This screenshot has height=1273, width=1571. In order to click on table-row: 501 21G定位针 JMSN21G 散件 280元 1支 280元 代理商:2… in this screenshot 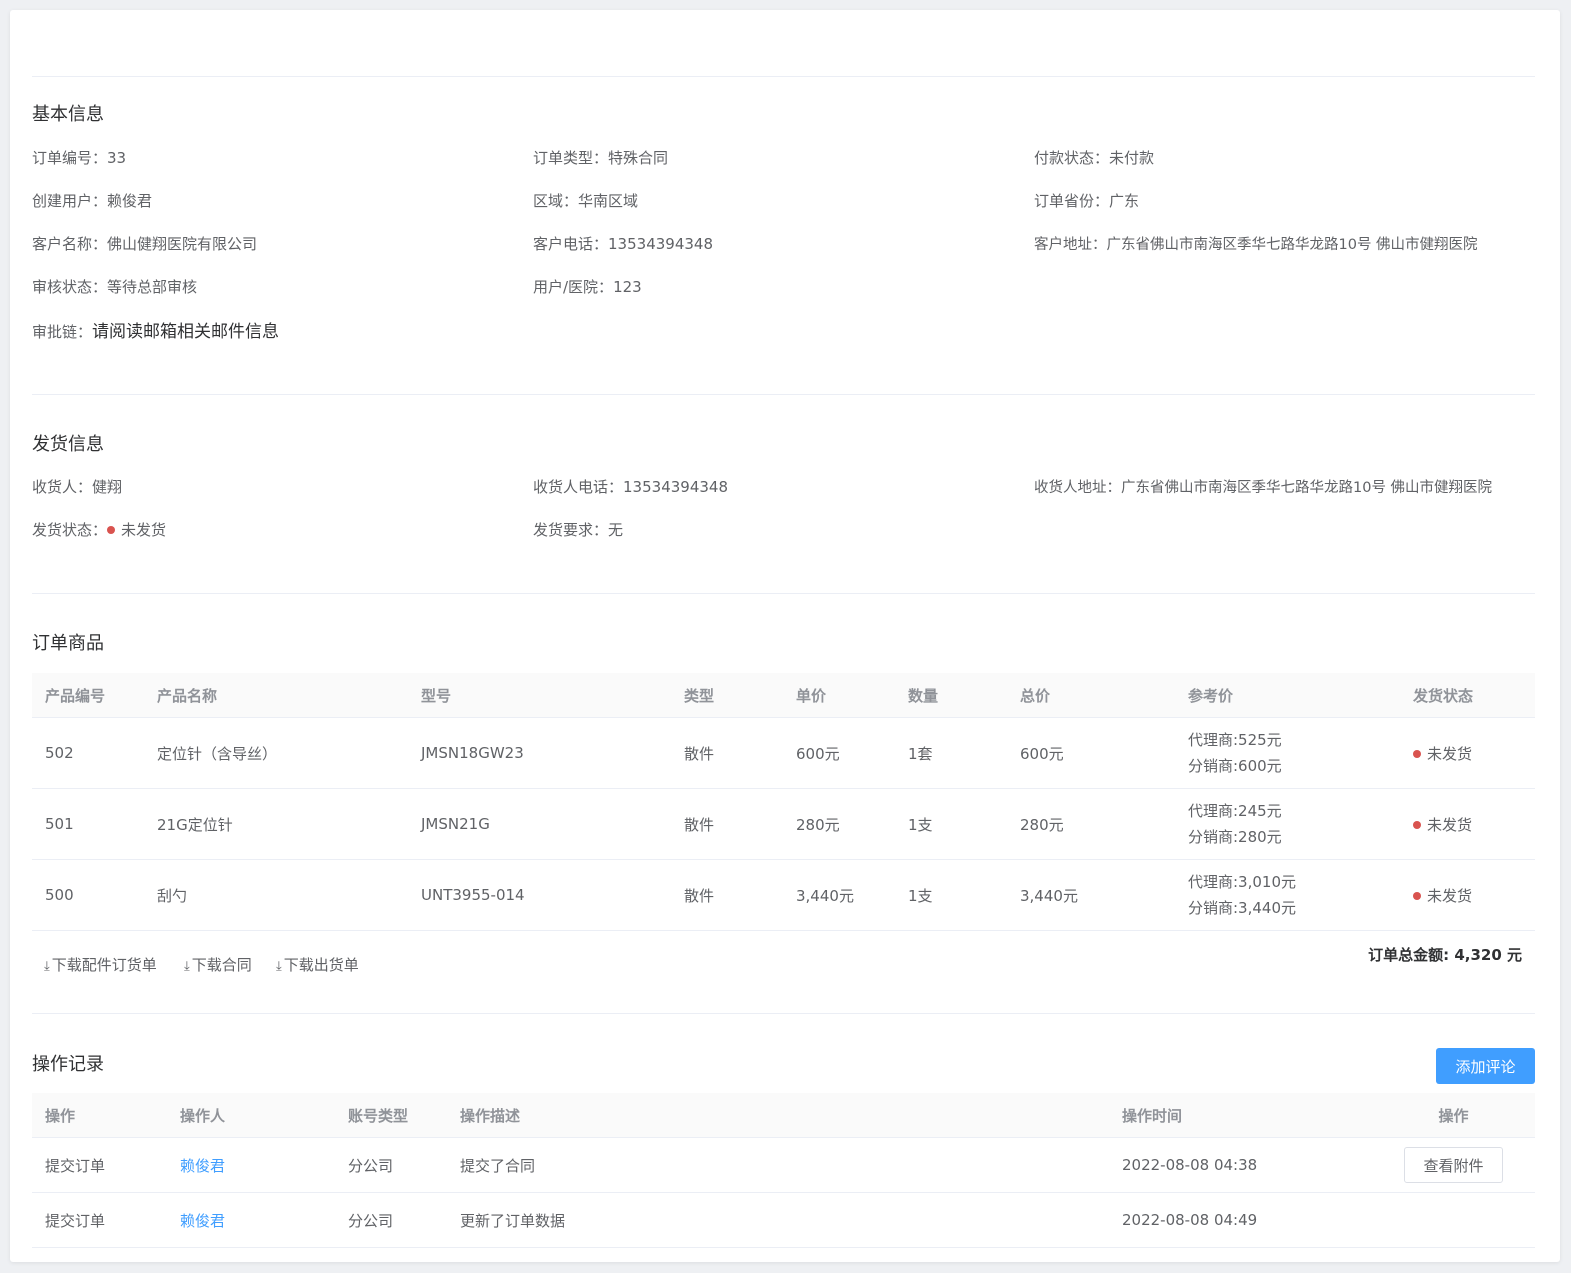, I will do `click(783, 824)`.